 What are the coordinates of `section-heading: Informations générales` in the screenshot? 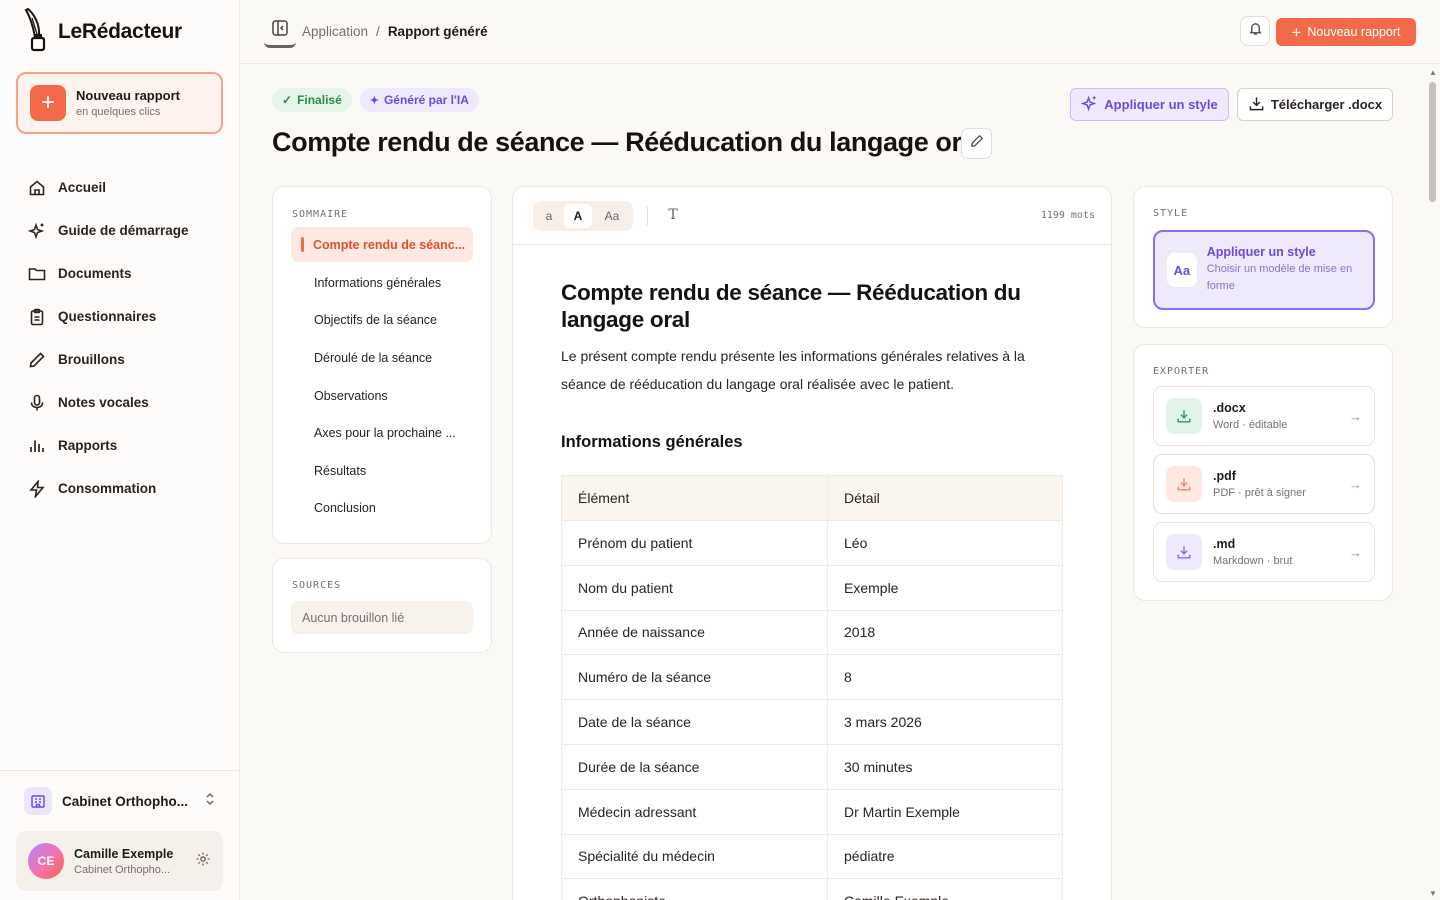 It's located at (652, 442).